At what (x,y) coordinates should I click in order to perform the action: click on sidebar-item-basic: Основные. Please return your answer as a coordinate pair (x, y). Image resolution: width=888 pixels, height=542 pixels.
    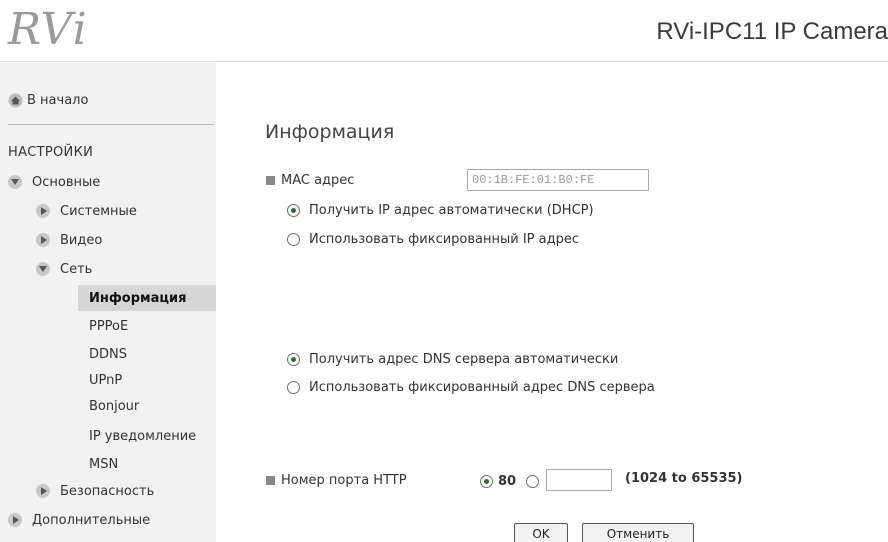
    Looking at the image, I should click on (54, 182).